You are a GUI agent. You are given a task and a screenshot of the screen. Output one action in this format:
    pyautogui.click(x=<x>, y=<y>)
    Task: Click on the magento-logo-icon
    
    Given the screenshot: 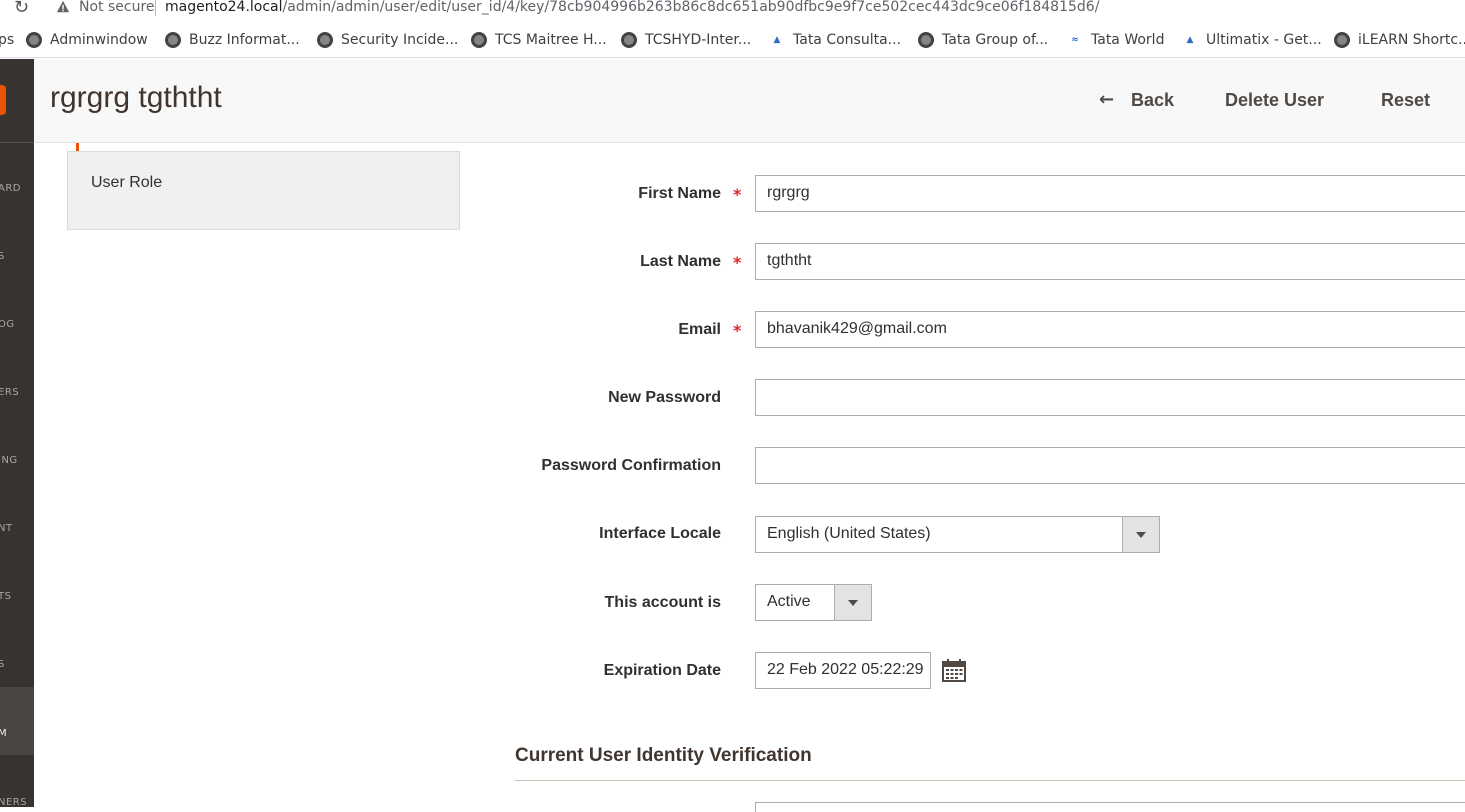 What is the action you would take?
    pyautogui.click(x=3, y=100)
    